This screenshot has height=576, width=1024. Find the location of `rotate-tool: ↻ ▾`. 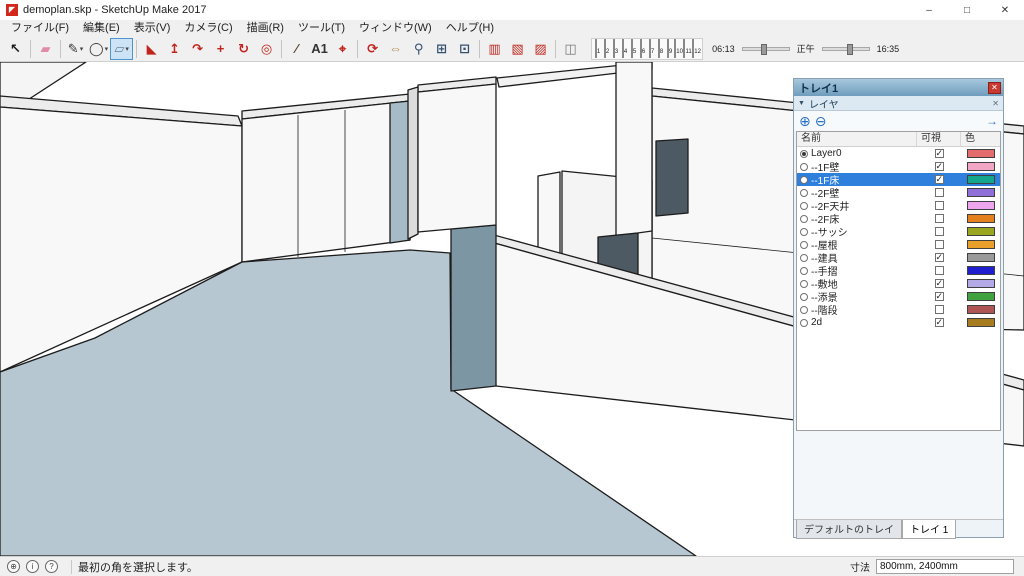

rotate-tool: ↻ ▾ is located at coordinates (243, 49).